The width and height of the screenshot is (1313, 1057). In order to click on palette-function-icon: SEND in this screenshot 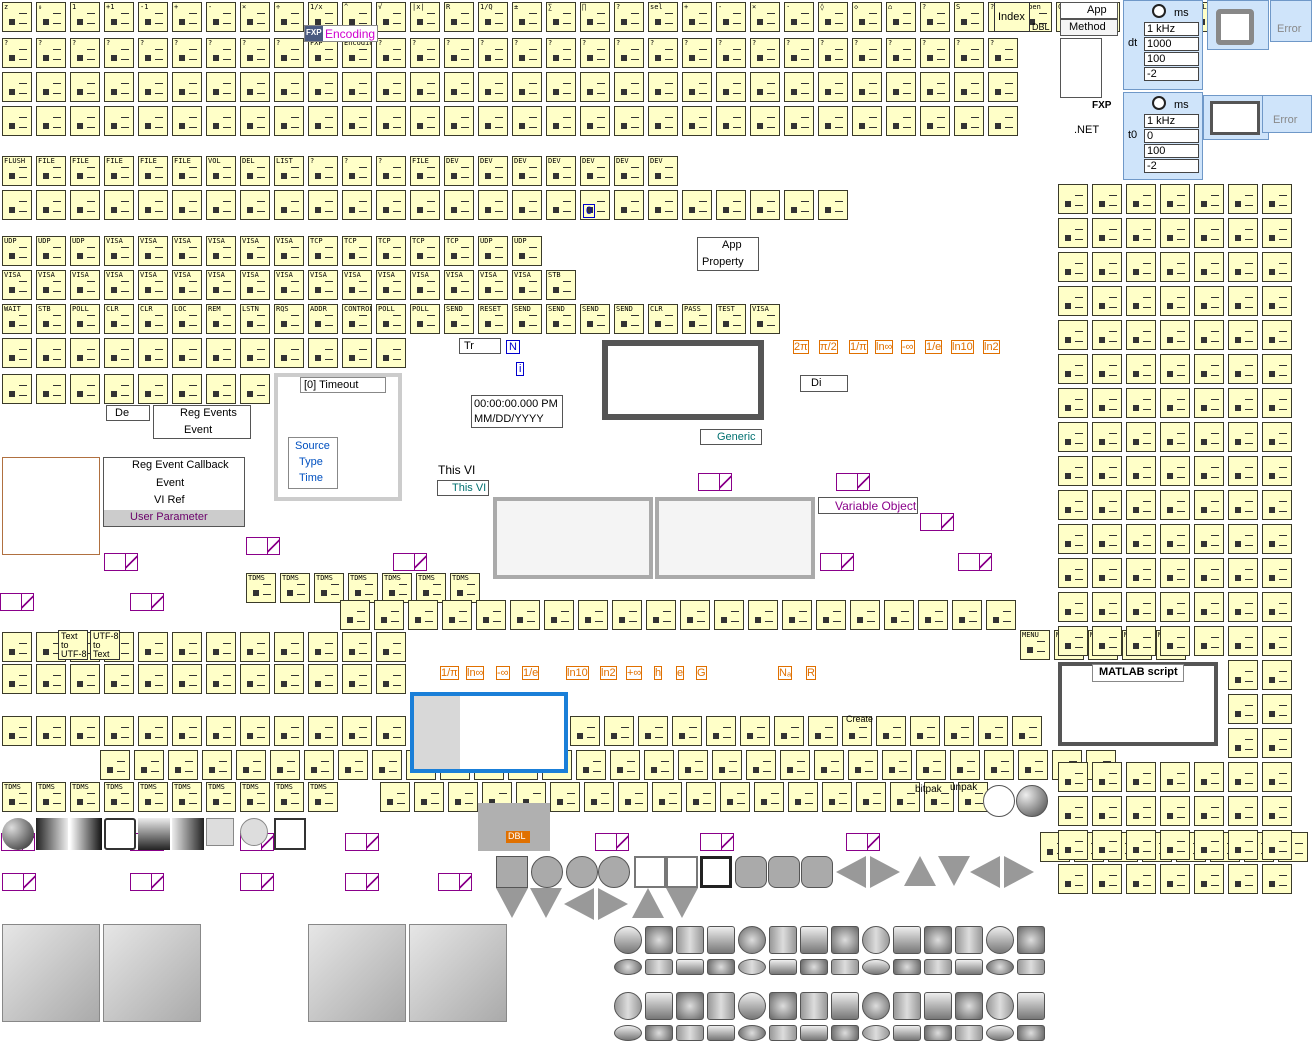, I will do `click(527, 319)`.